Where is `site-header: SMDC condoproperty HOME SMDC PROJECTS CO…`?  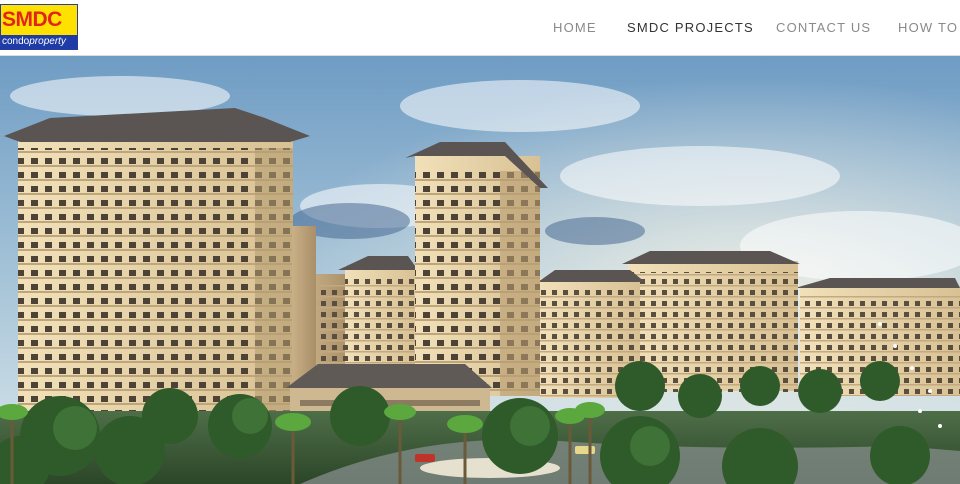
site-header: SMDC condoproperty HOME SMDC PROJECTS CO… is located at coordinates (480, 28).